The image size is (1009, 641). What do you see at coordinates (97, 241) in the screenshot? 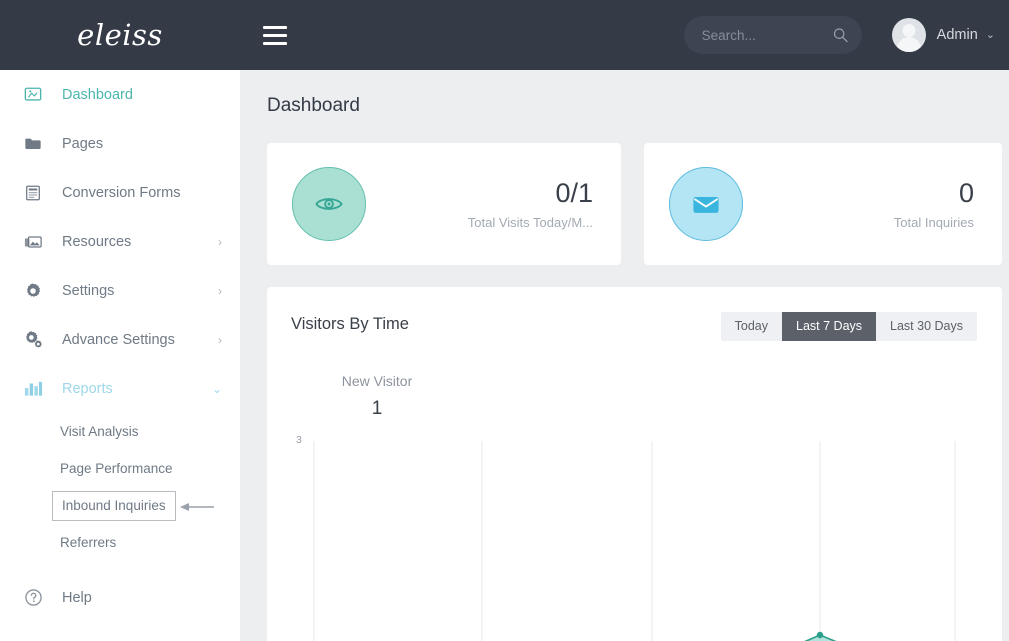
I see `sidebar-item-label: Resources` at bounding box center [97, 241].